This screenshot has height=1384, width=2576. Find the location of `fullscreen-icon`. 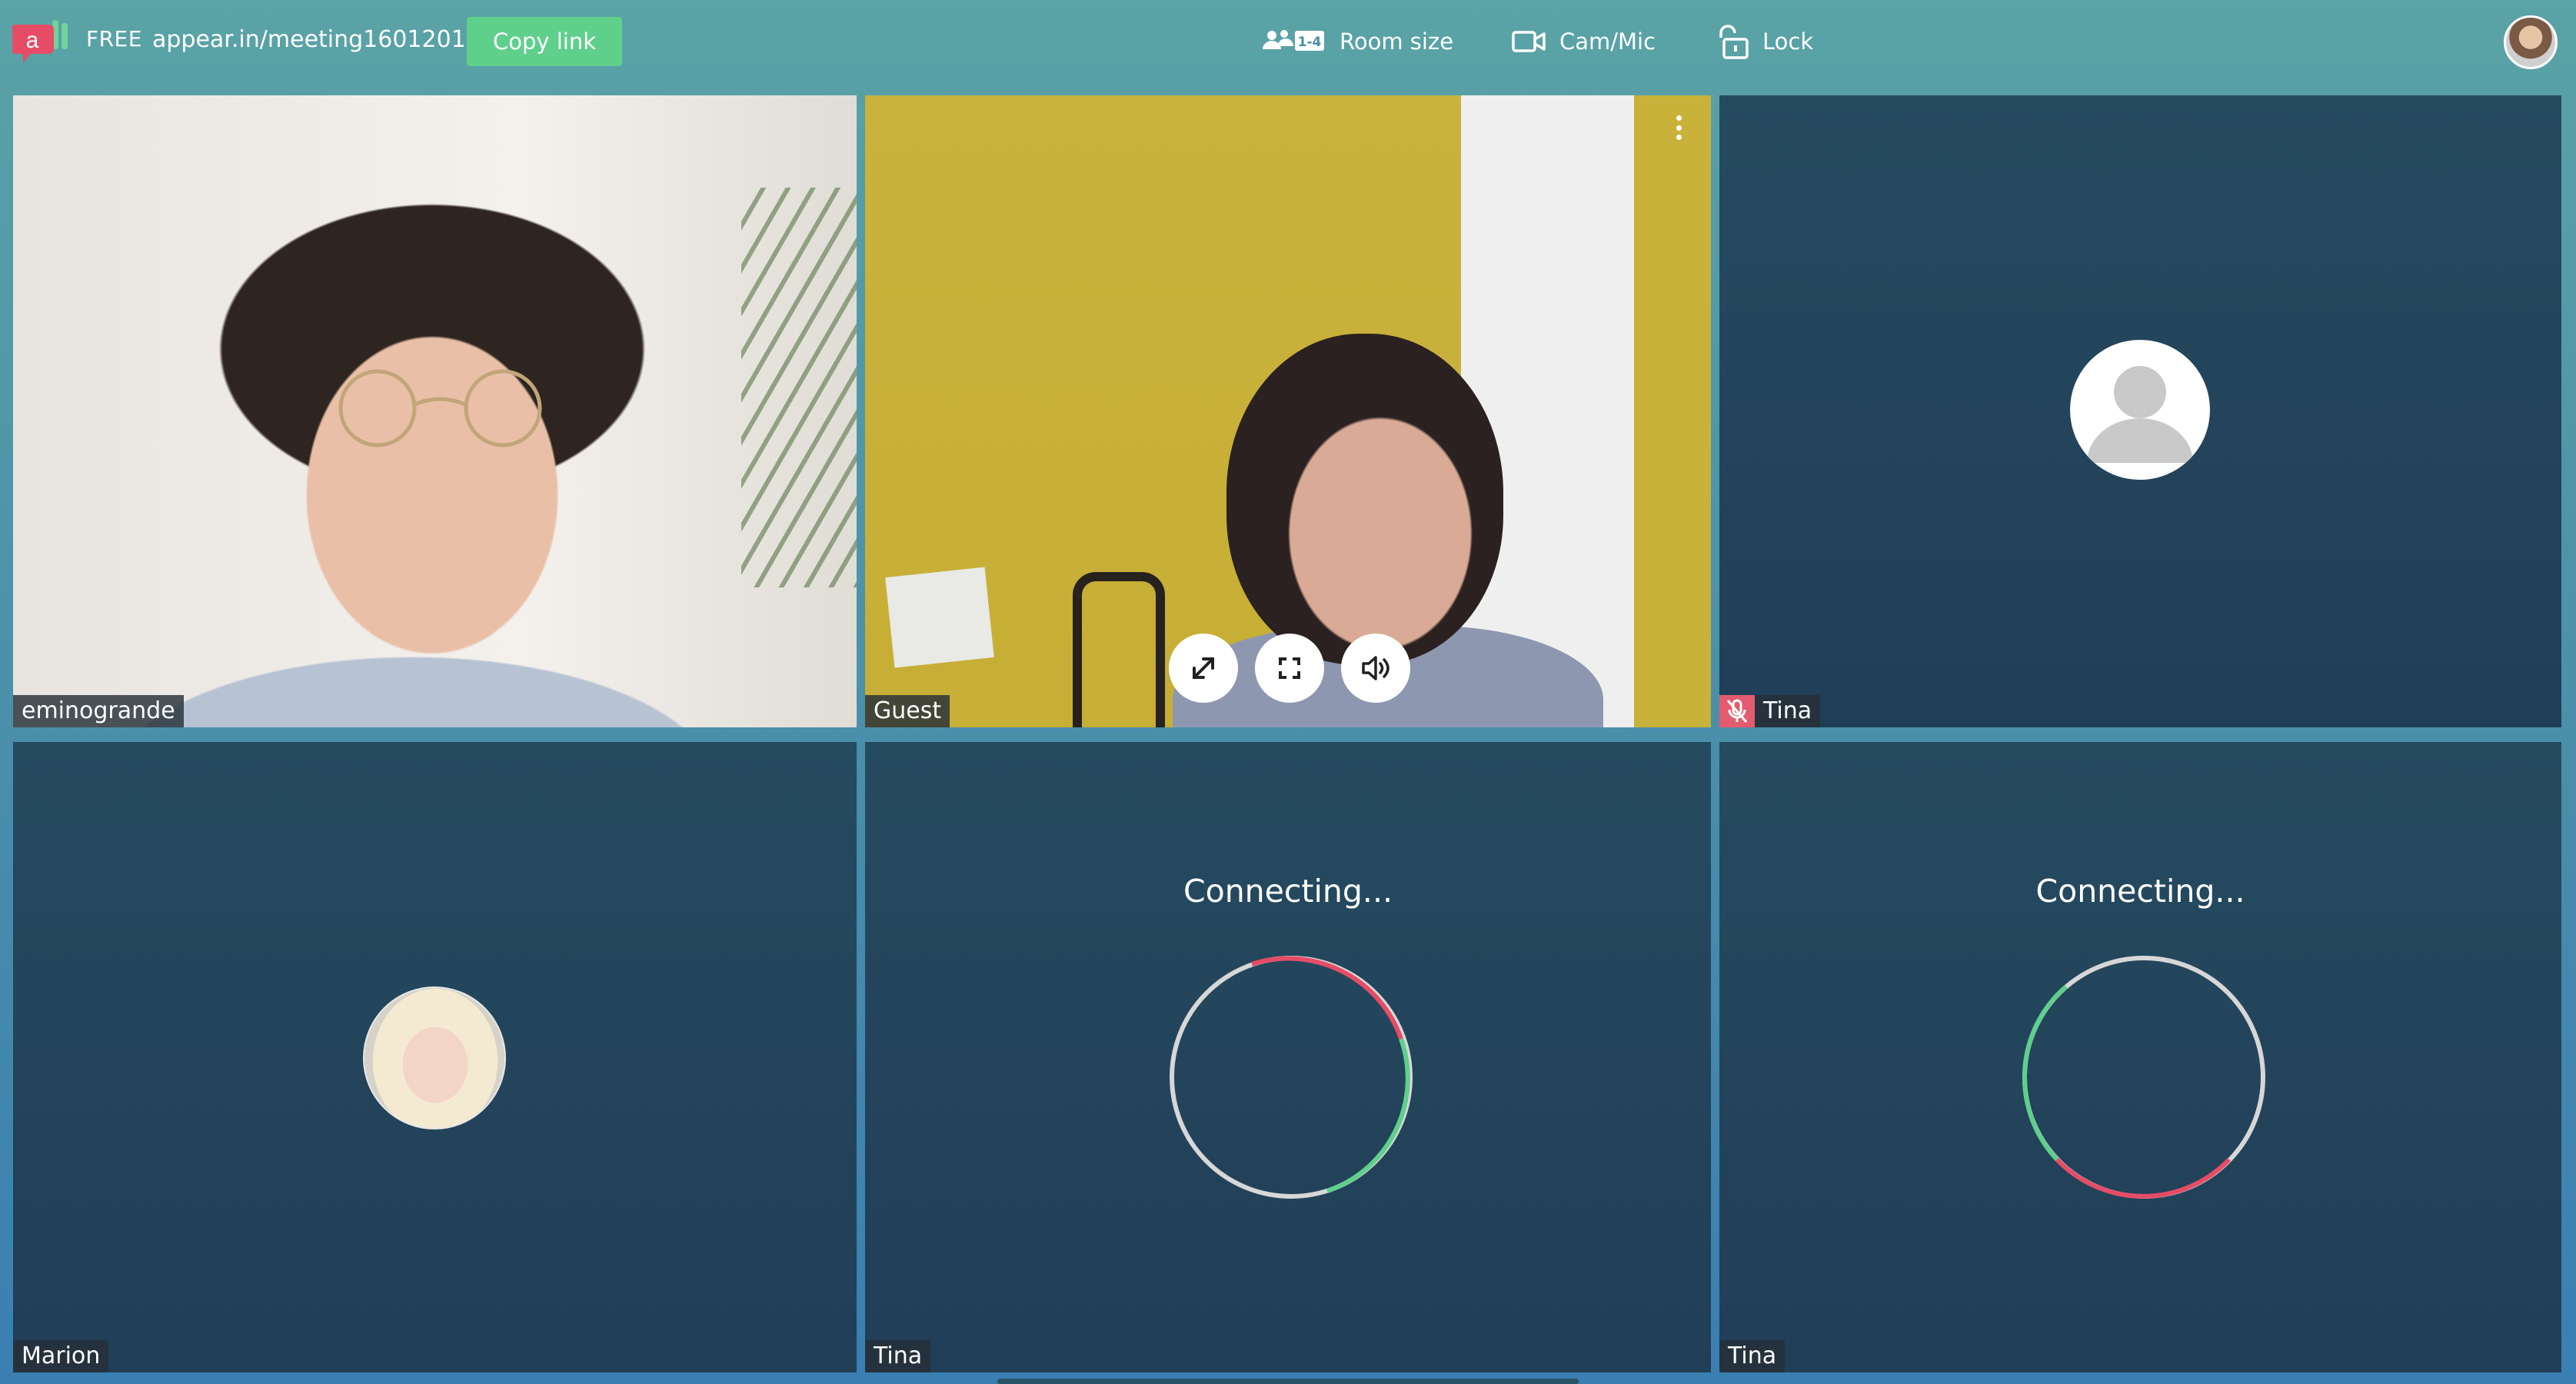

fullscreen-icon is located at coordinates (1289, 668).